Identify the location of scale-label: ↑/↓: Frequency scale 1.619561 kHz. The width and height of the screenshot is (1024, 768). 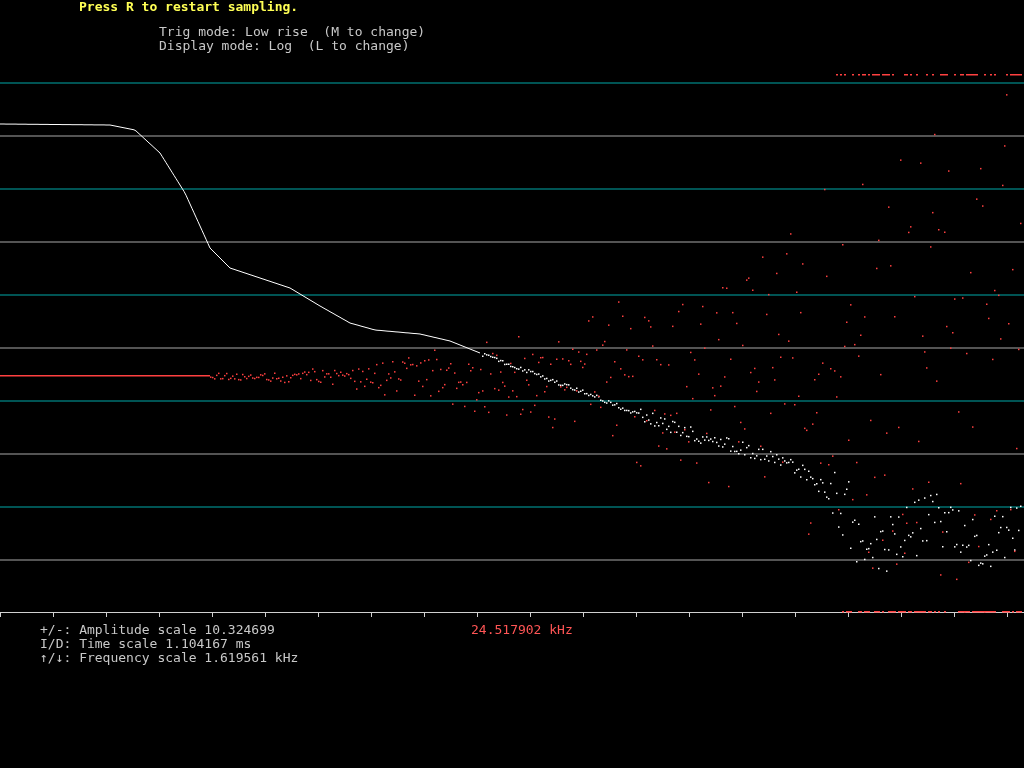
(169, 658).